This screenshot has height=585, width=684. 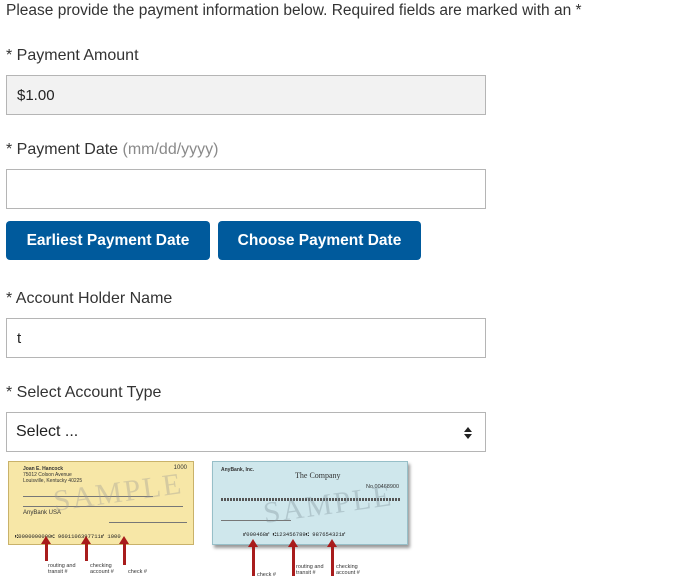 What do you see at coordinates (148, 522) in the screenshot?
I see `check-a-signature-line` at bounding box center [148, 522].